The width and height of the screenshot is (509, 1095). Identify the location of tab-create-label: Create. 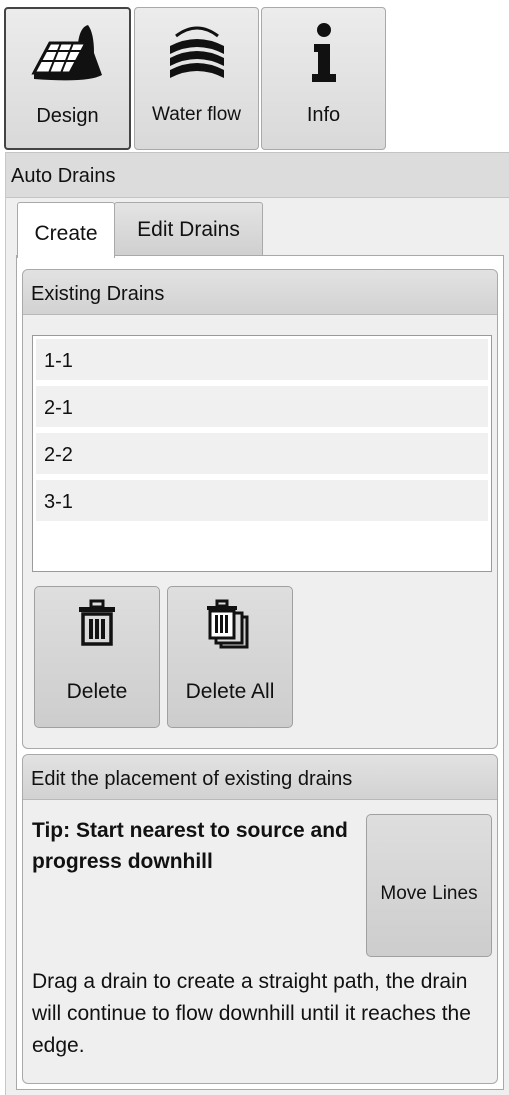
(66, 233).